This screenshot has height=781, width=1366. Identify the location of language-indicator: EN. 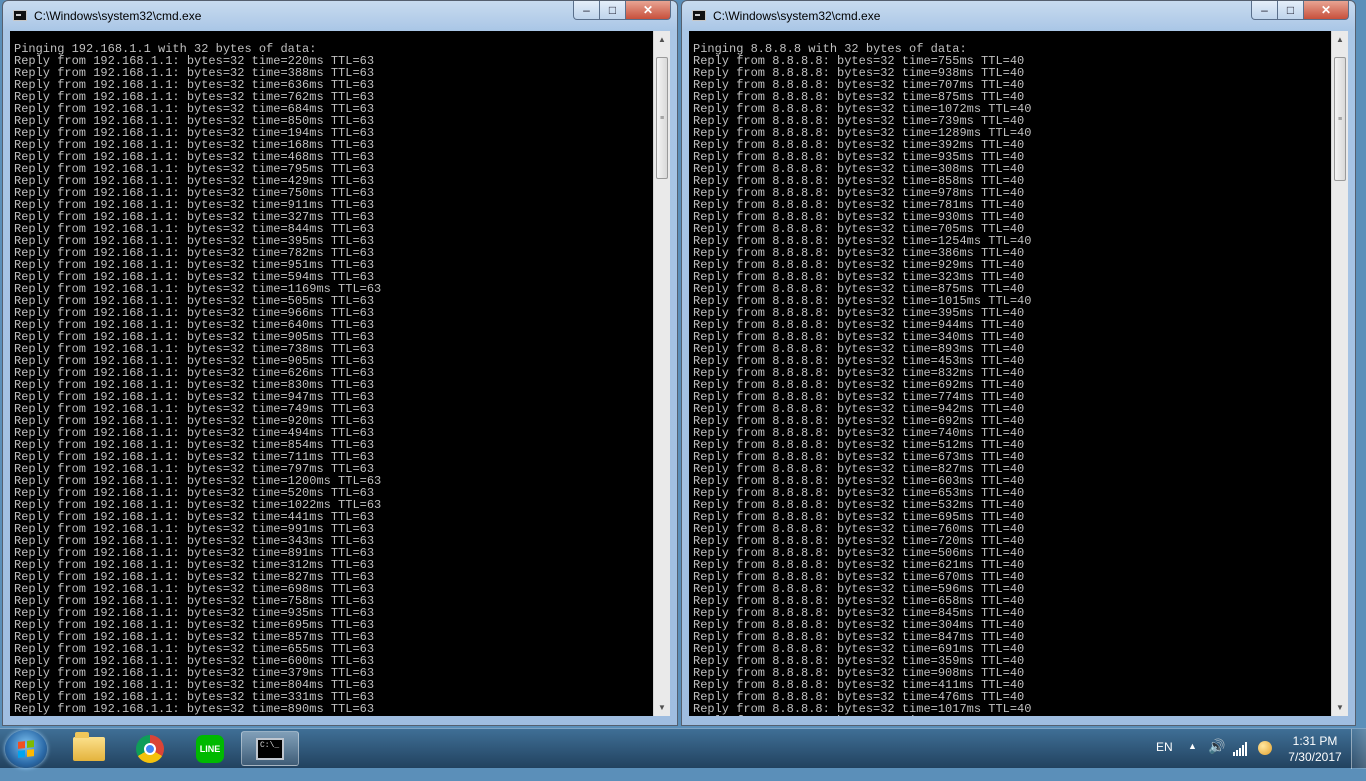
(1164, 760).